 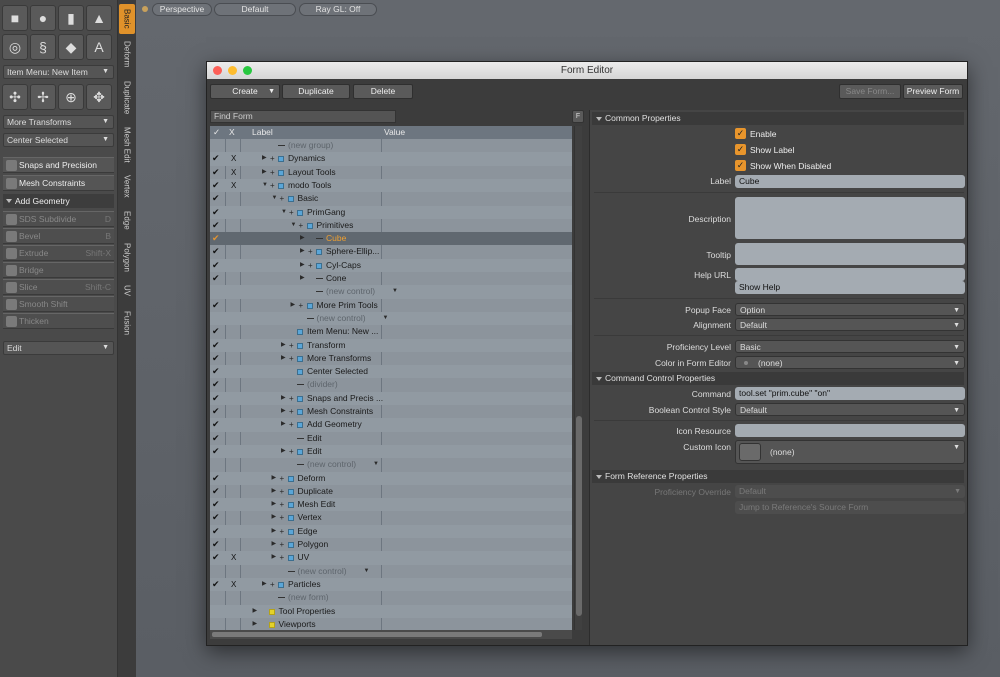 I want to click on smooth-shift-button: Smooth Shift, so click(x=58, y=304).